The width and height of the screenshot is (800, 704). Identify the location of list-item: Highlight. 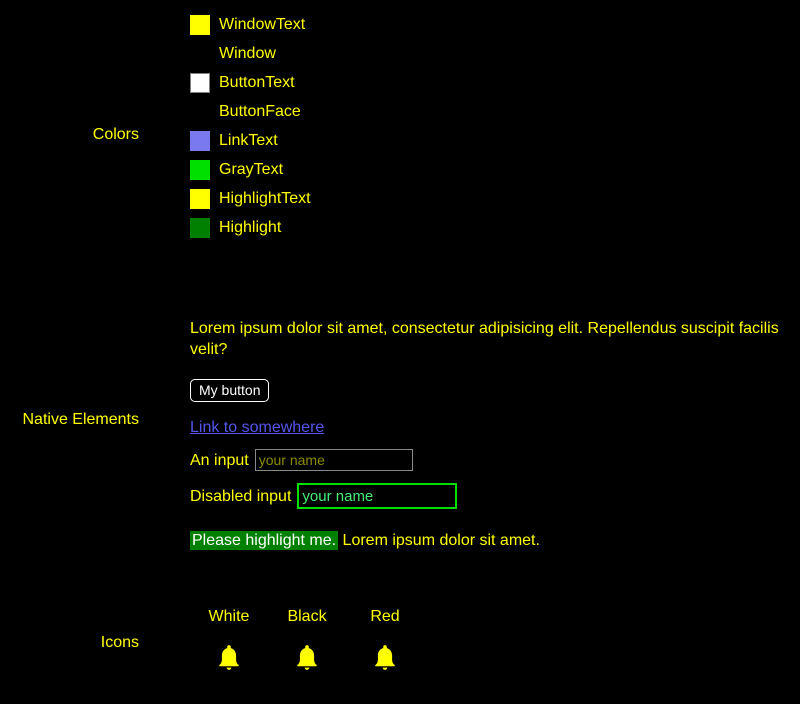
(495, 227).